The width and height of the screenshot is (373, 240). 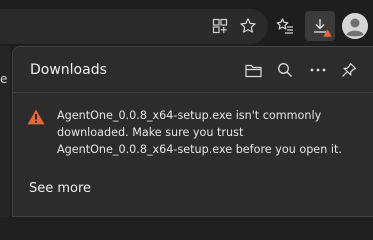 I want to click on pin-icon, so click(x=349, y=69).